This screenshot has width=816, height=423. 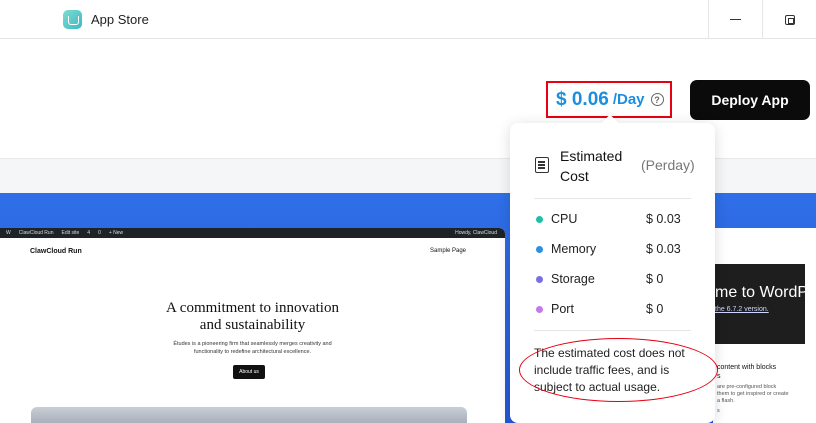 What do you see at coordinates (8, 233) in the screenshot?
I see `wp-logo-icon: W` at bounding box center [8, 233].